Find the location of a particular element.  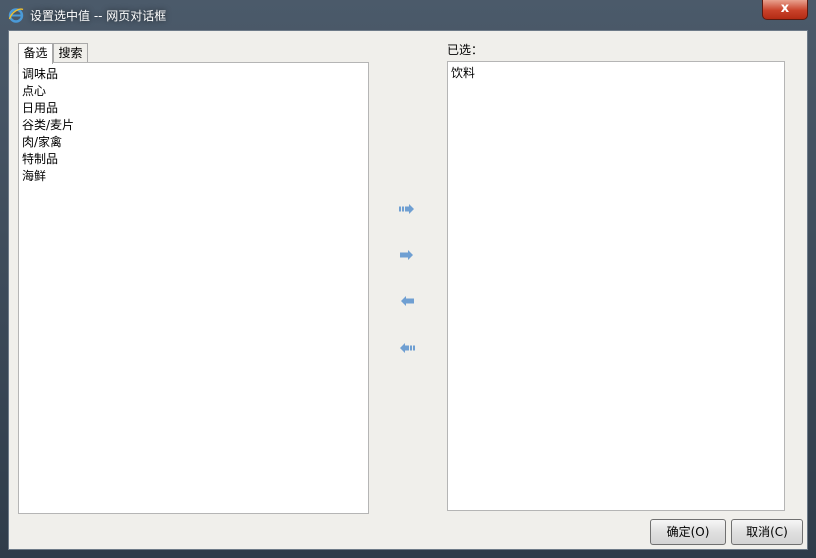

list-item: 特制品 is located at coordinates (195, 159).